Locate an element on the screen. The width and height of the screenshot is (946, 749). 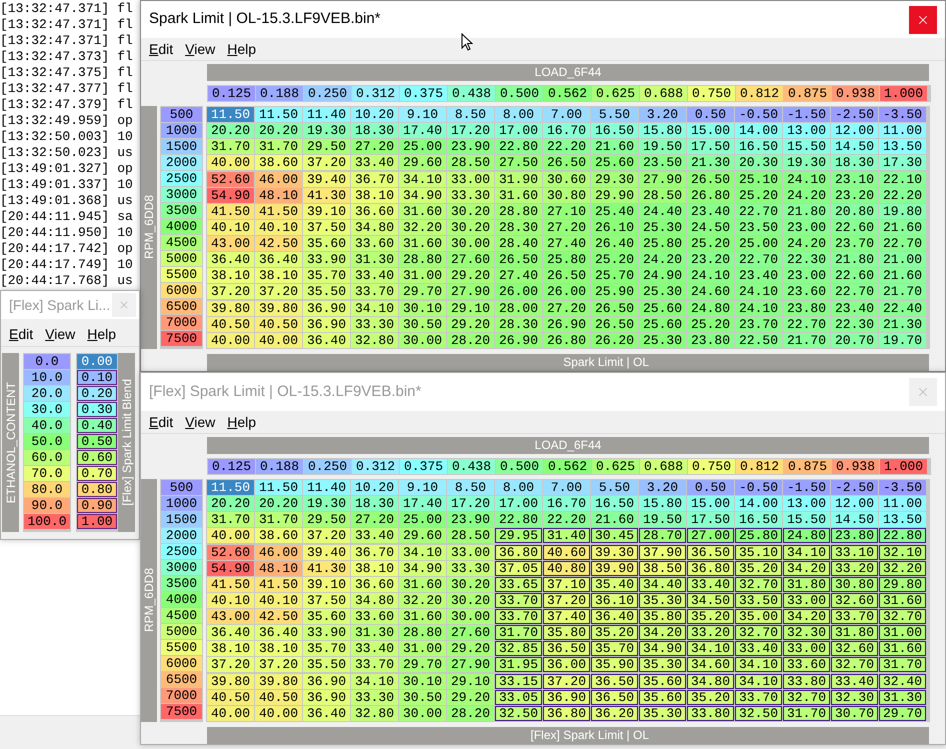
table-cell: 33.00 is located at coordinates (470, 552).